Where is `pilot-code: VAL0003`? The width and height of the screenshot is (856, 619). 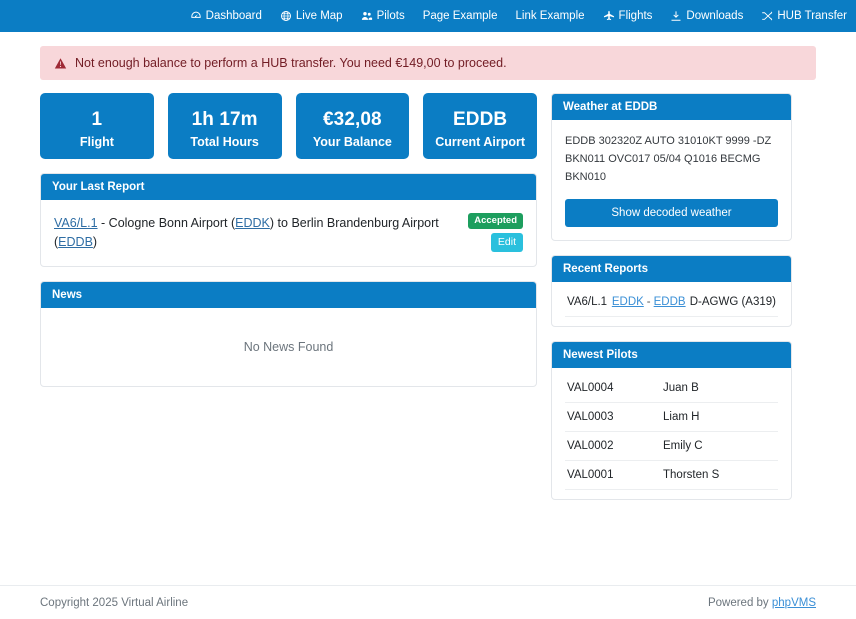 pilot-code: VAL0003 is located at coordinates (613, 417).